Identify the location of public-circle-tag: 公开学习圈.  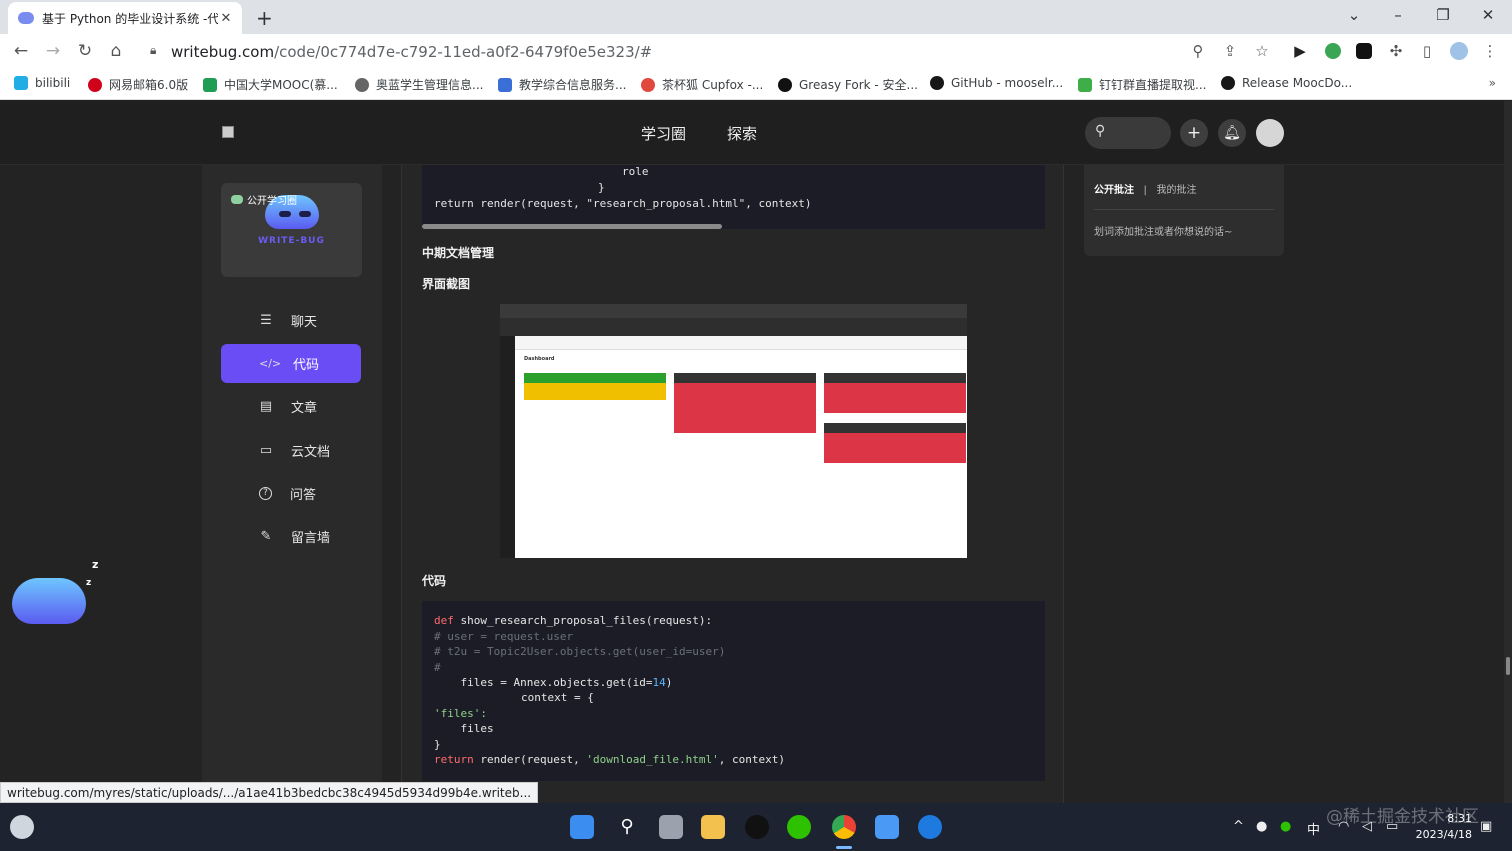
(264, 199).